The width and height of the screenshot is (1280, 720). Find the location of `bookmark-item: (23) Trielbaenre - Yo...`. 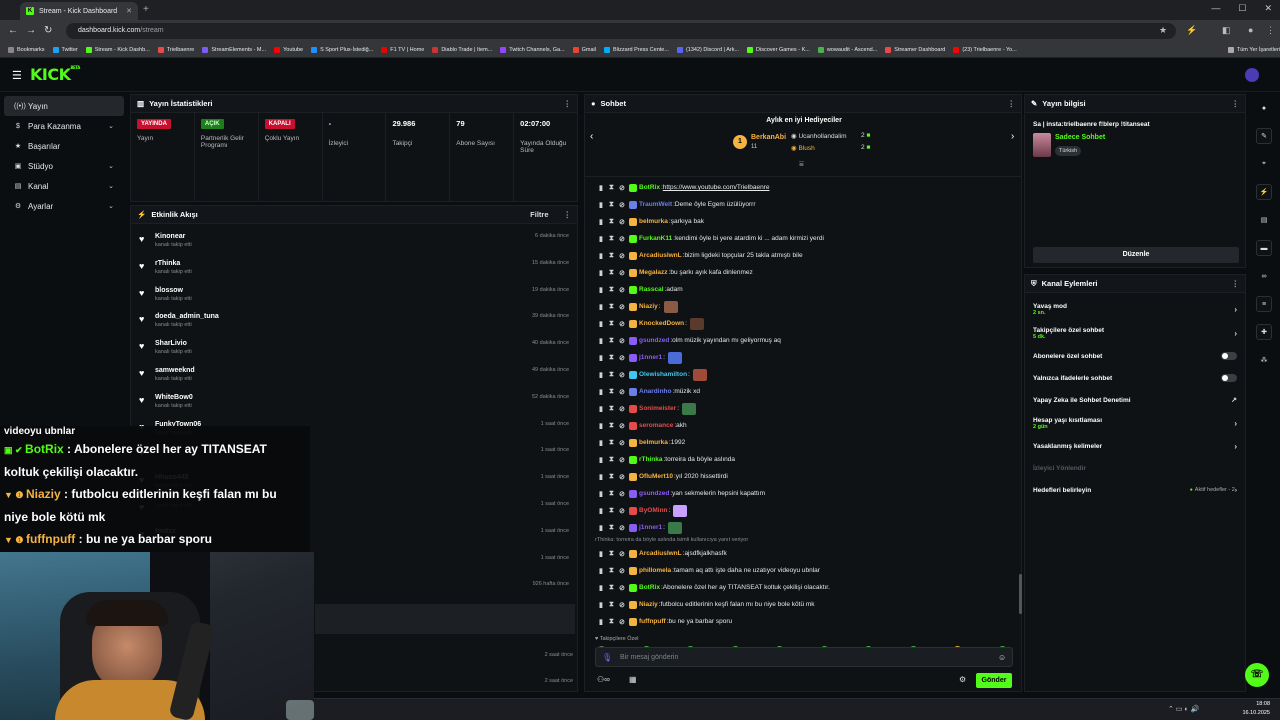

bookmark-item: (23) Trielbaenre - Yo... is located at coordinates (985, 49).